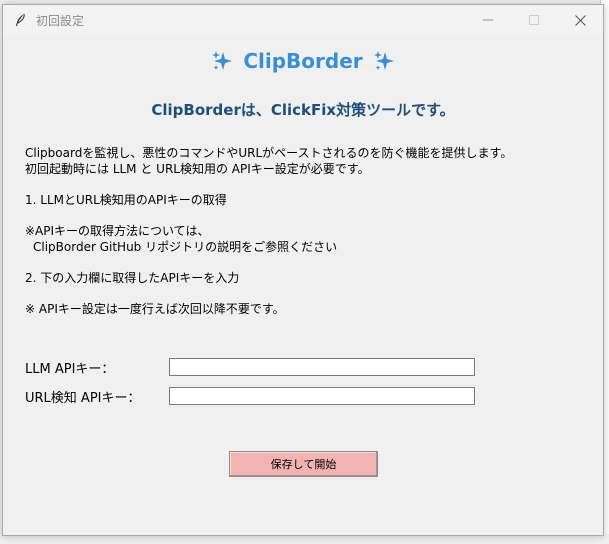 The width and height of the screenshot is (609, 544). Describe the element at coordinates (70, 369) in the screenshot. I see `llm-api-key-label: LLM APIキー：` at that location.